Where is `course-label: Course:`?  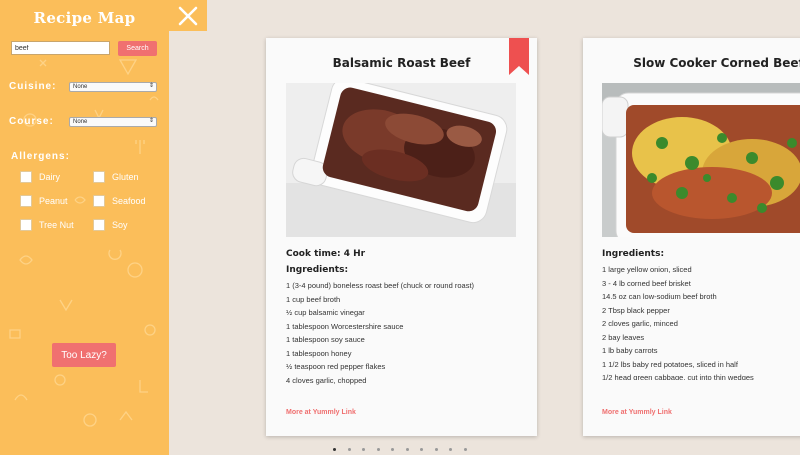 course-label: Course: is located at coordinates (31, 121).